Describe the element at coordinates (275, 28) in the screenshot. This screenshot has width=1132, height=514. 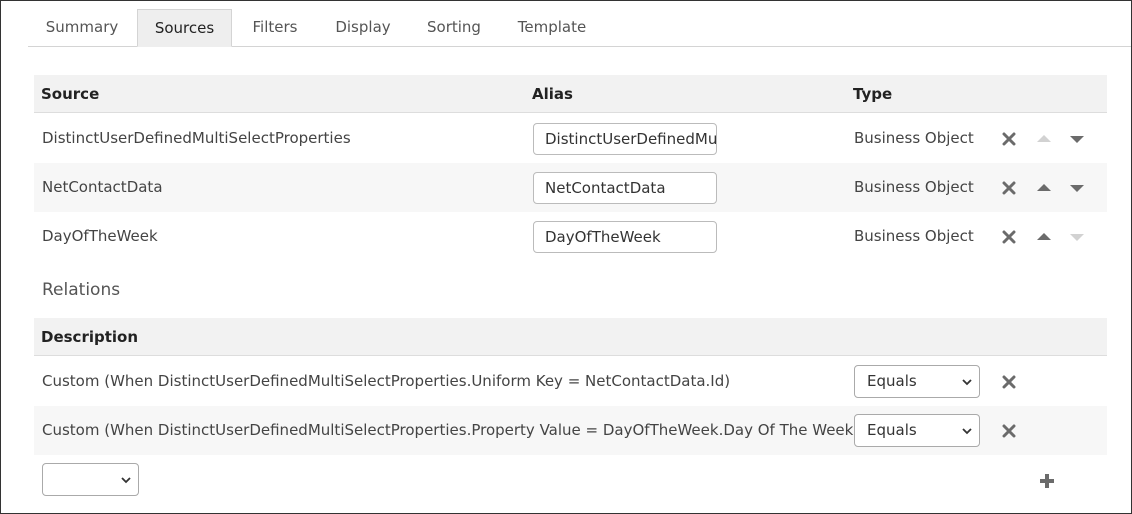
I see `tab-filters: Filters` at that location.